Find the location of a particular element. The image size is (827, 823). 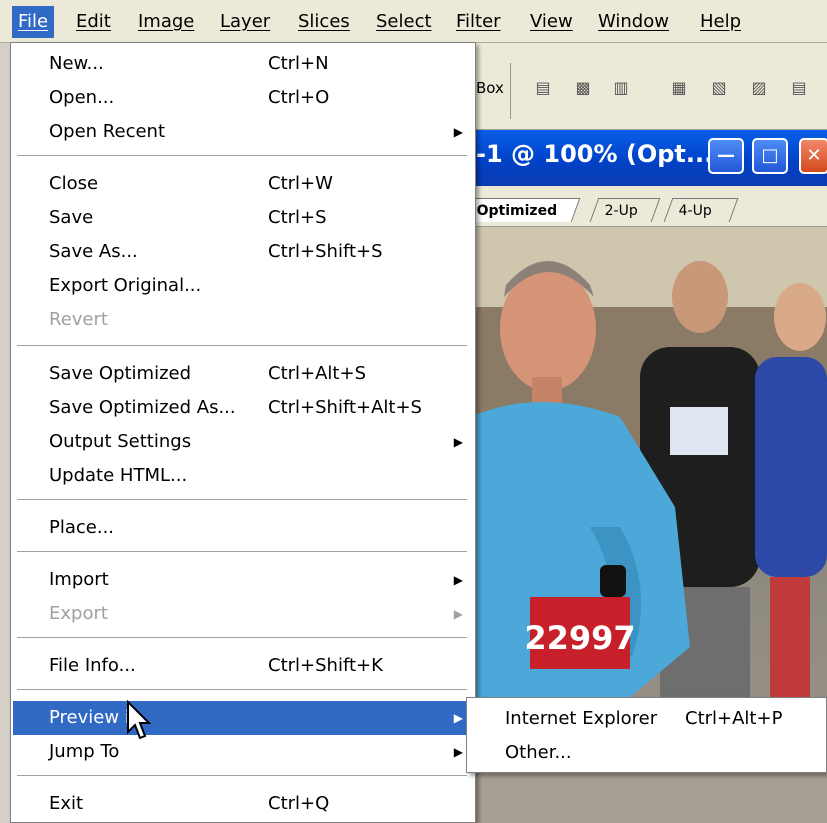

view-tabs: Optimized 2-Up 4-Up is located at coordinates (644, 206).